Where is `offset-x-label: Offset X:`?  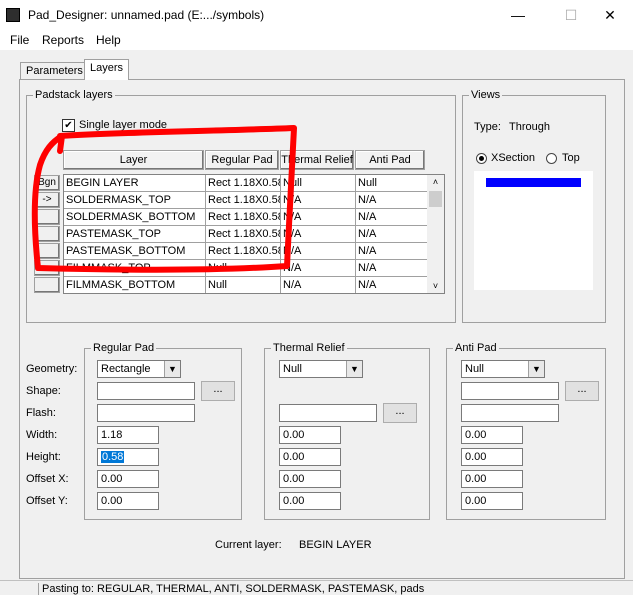
offset-x-label: Offset X: is located at coordinates (47, 479).